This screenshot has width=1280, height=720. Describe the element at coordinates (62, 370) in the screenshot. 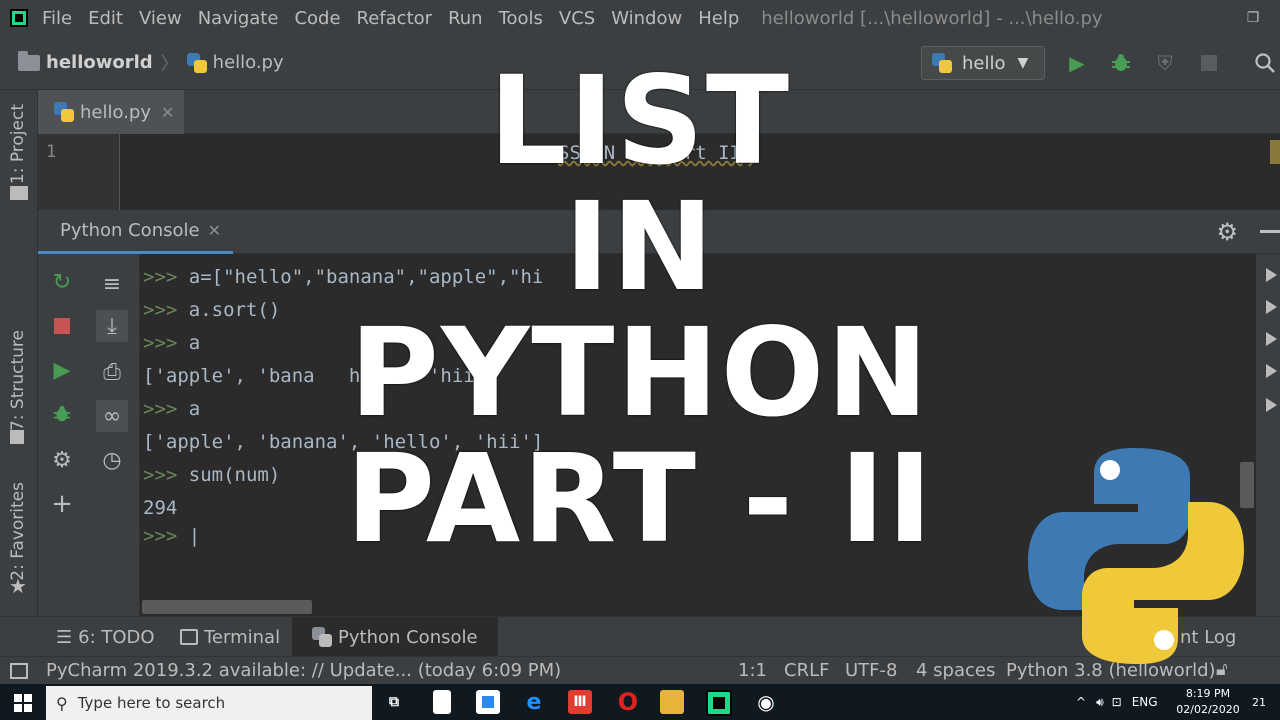

I see `execute-icon: ▶` at that location.